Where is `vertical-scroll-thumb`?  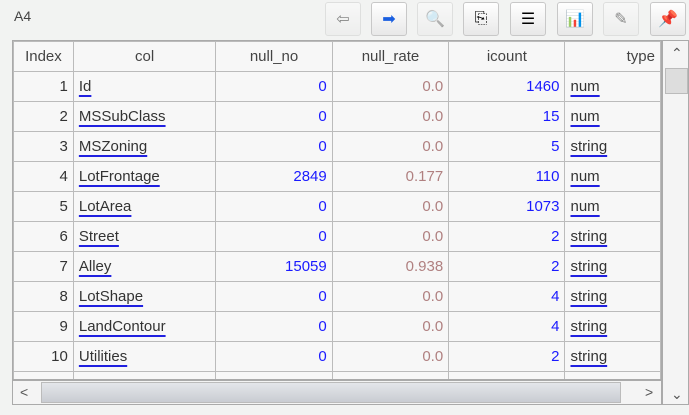
vertical-scroll-thumb is located at coordinates (676, 81).